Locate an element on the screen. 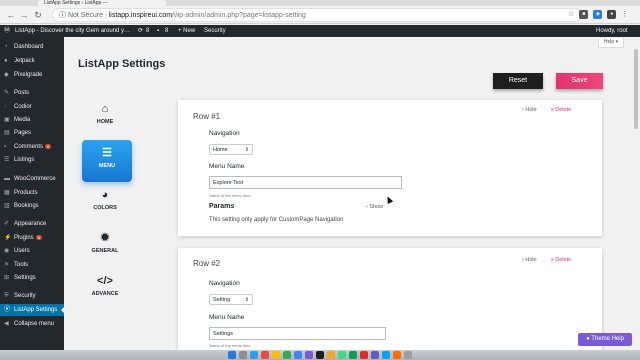 The width and height of the screenshot is (640, 360). extension-icons: ☆ ■ ◆ ● ⋮ is located at coordinates (598, 15).